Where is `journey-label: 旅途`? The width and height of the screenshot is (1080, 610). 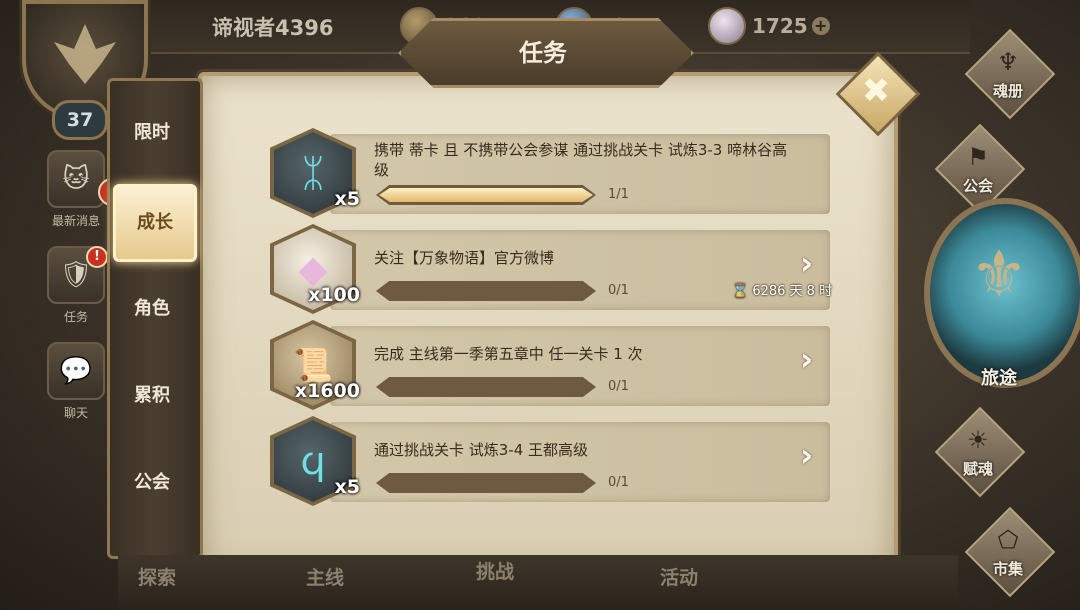 journey-label: 旅途 is located at coordinates (999, 378).